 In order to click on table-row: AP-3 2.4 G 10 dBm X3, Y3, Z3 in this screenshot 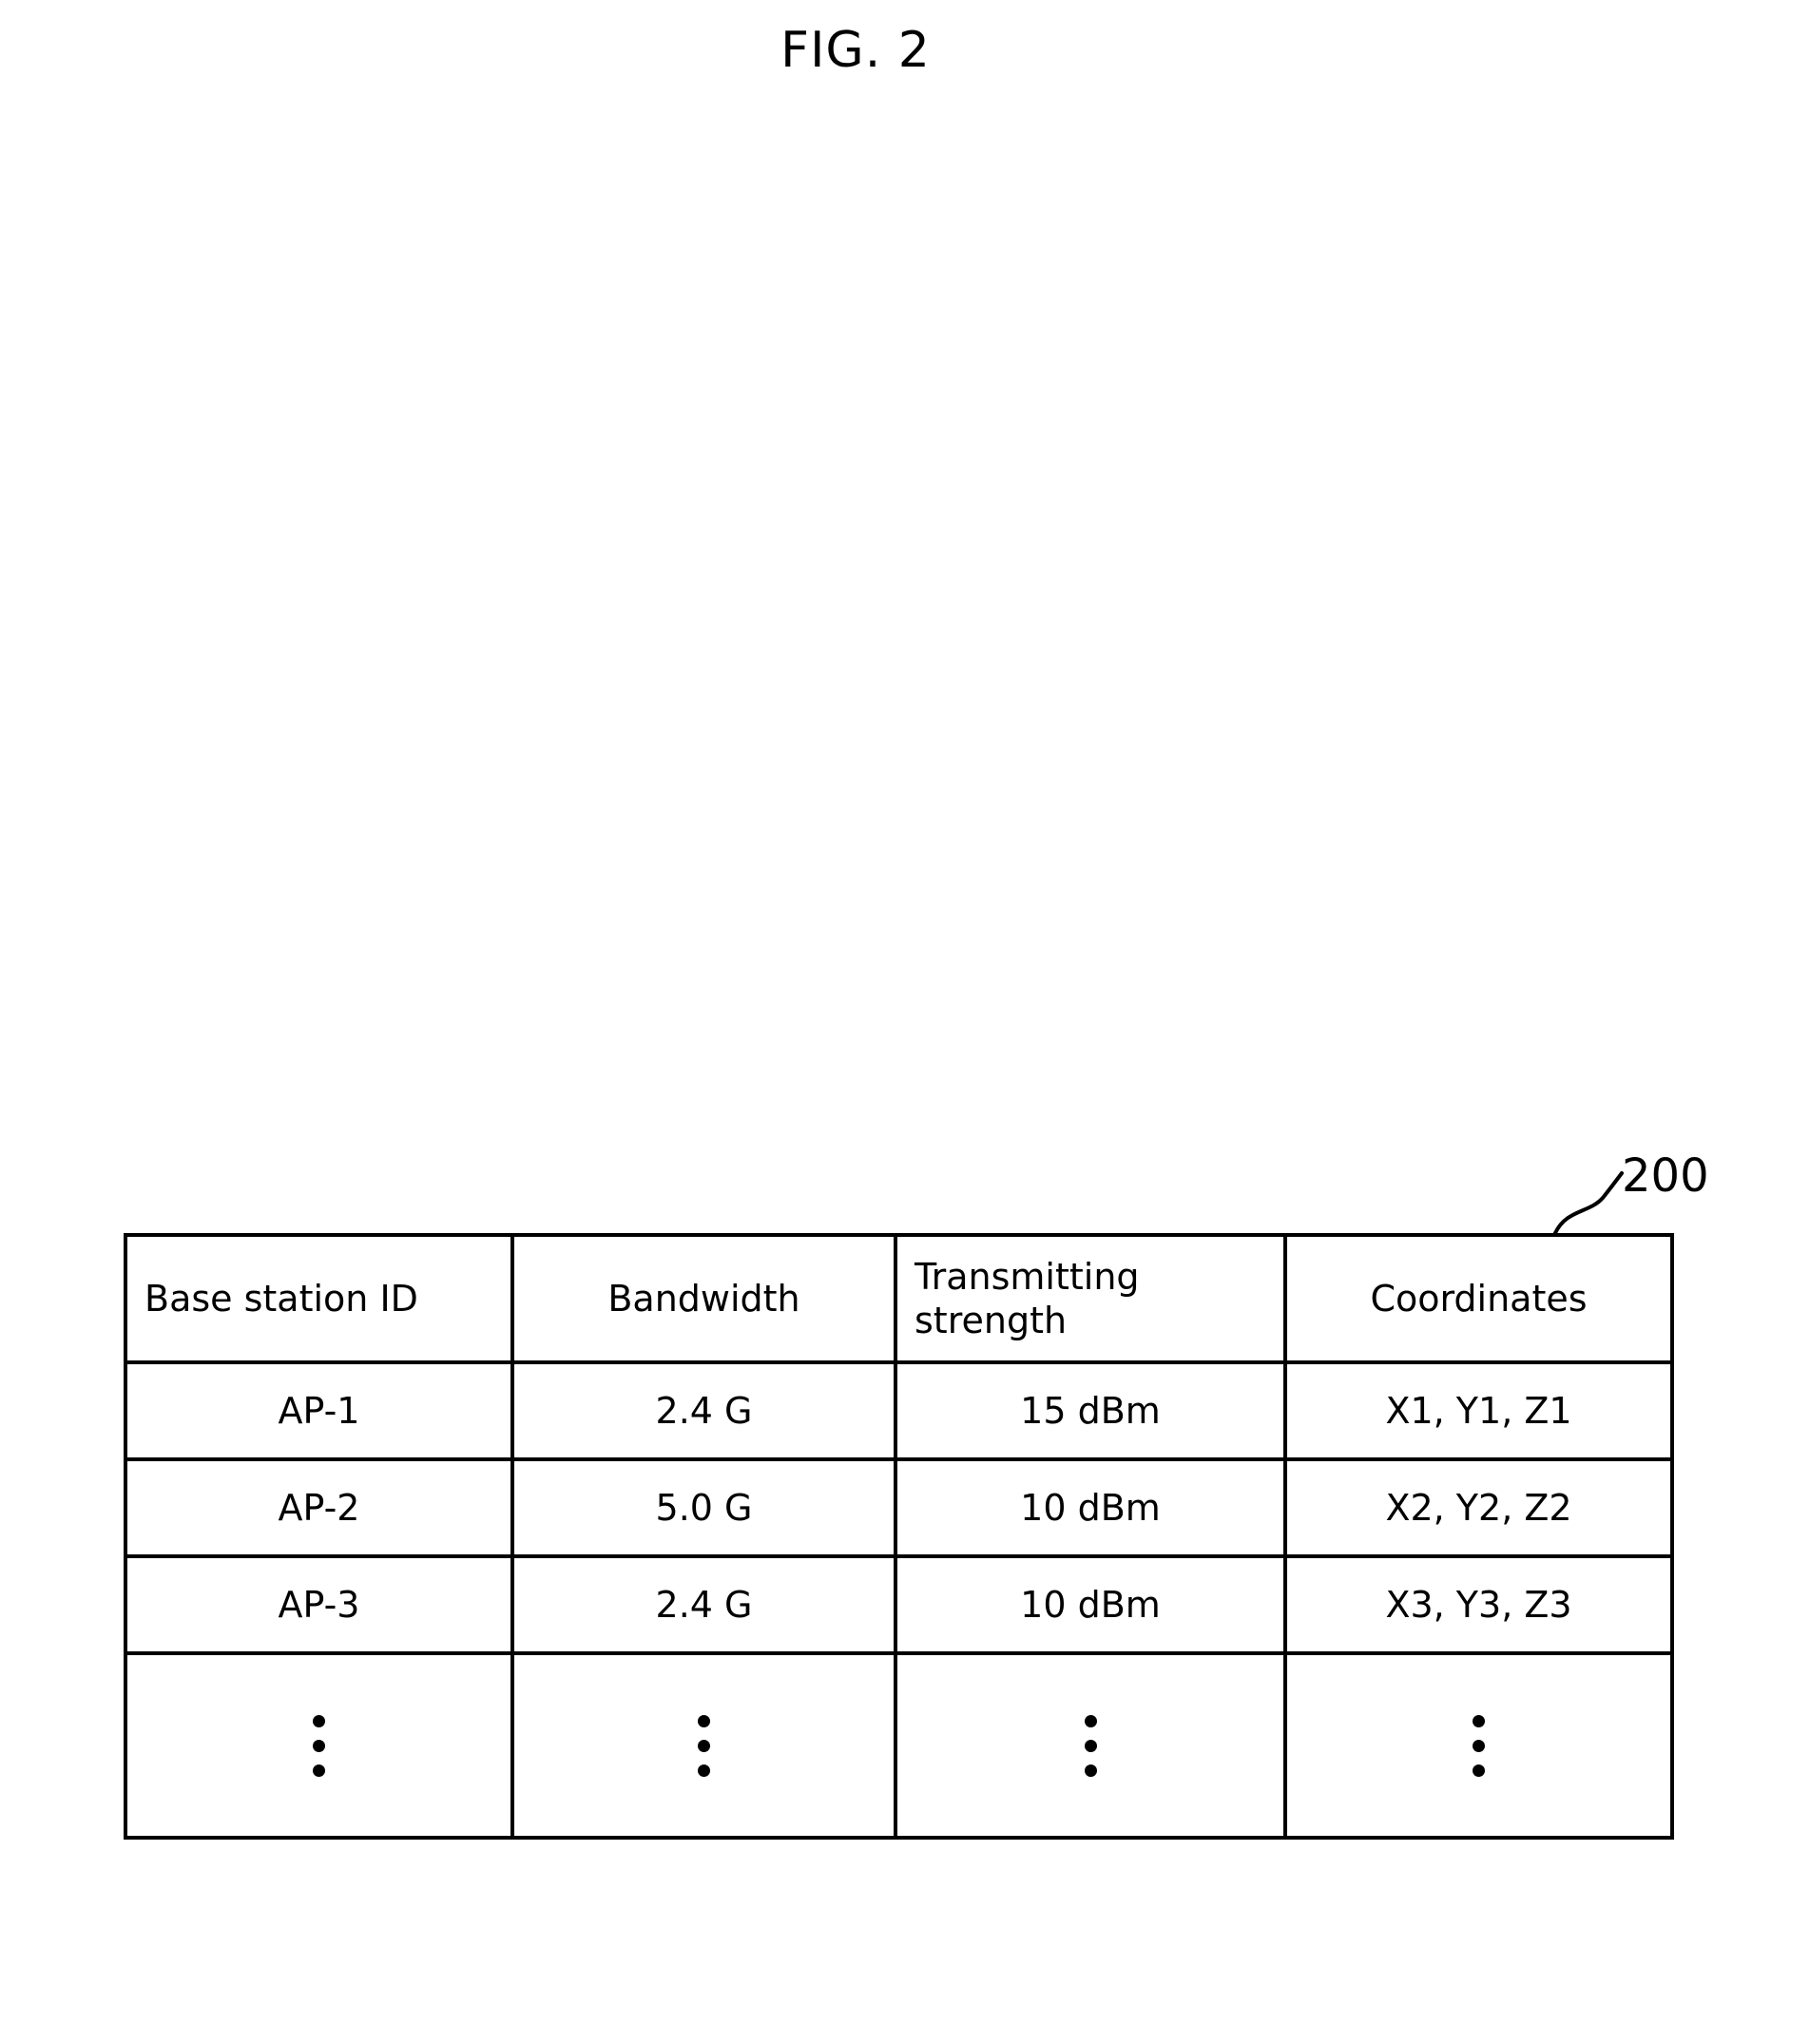, I will do `click(899, 1605)`.